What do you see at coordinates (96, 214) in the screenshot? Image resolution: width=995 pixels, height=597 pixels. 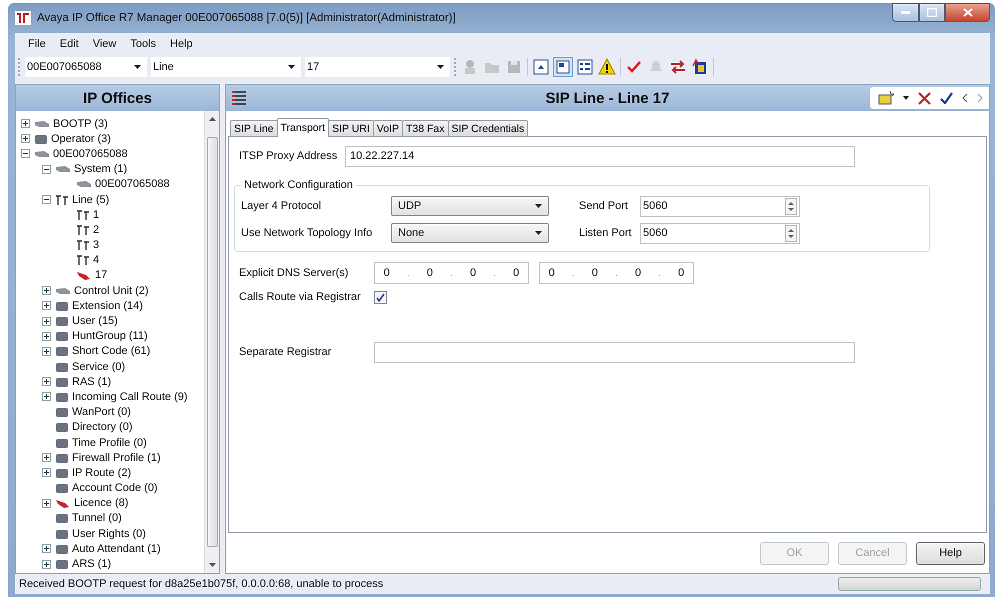 I see `tree-item: 1` at bounding box center [96, 214].